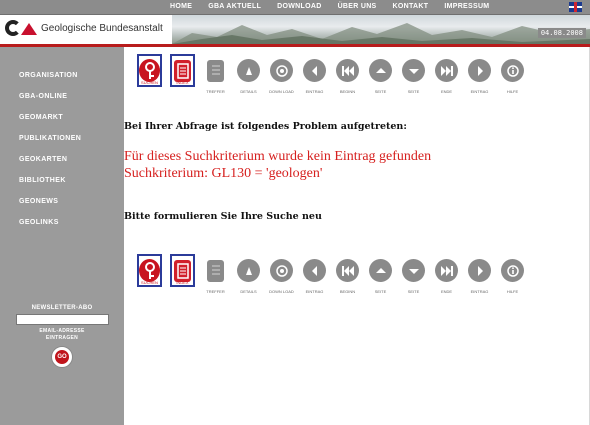  I want to click on fast-forward-icon, so click(446, 270).